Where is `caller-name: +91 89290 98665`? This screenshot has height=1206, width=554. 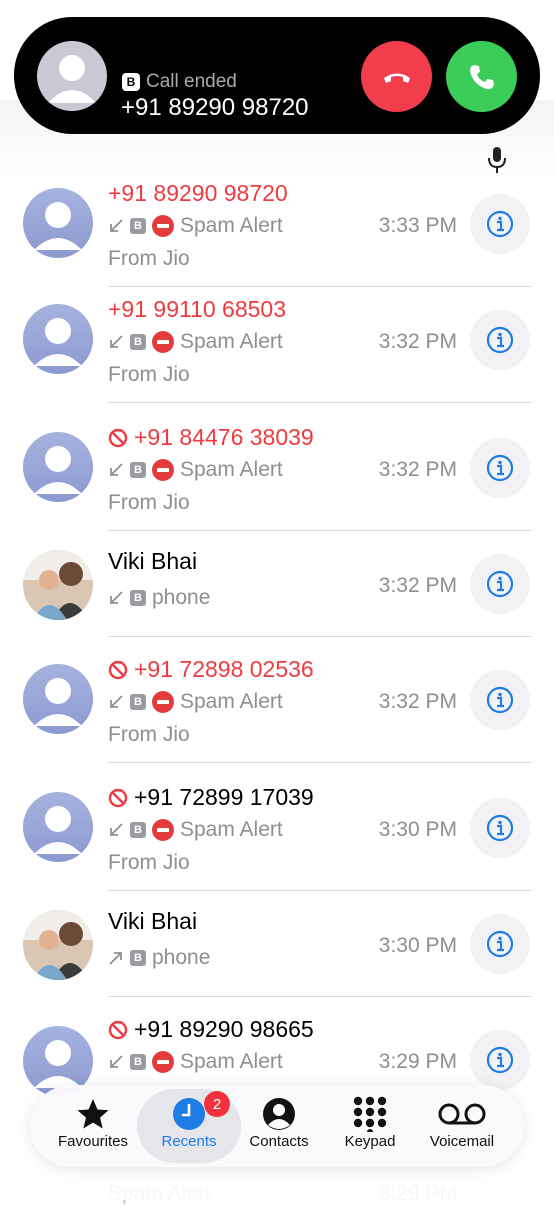 caller-name: +91 89290 98665 is located at coordinates (211, 1029).